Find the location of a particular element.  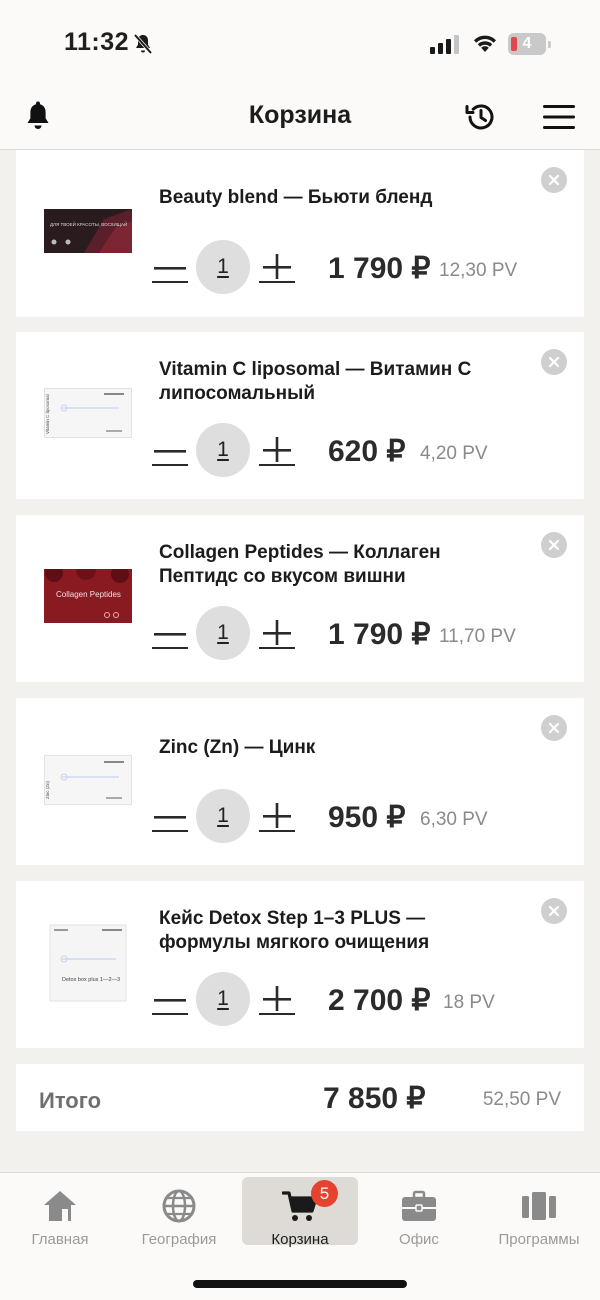

nav-label: Программы is located at coordinates (539, 1239).